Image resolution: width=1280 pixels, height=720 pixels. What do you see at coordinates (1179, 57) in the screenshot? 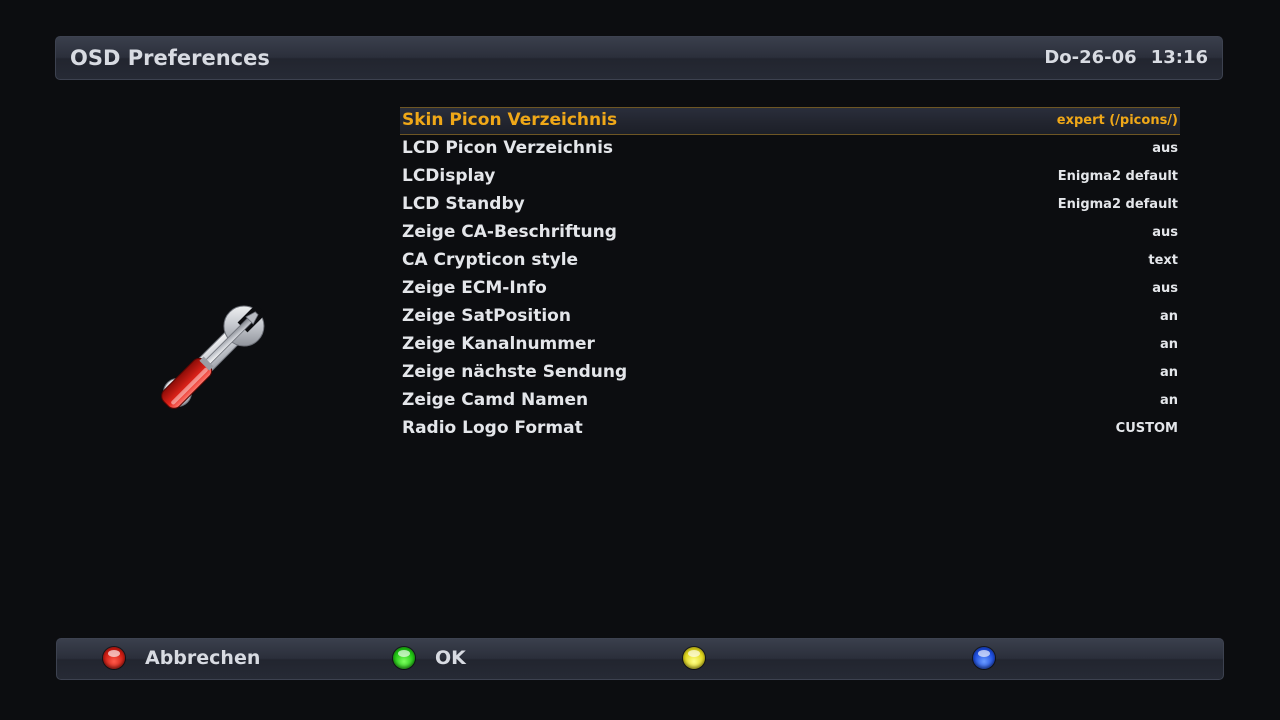
I see `time-display: 13:16` at bounding box center [1179, 57].